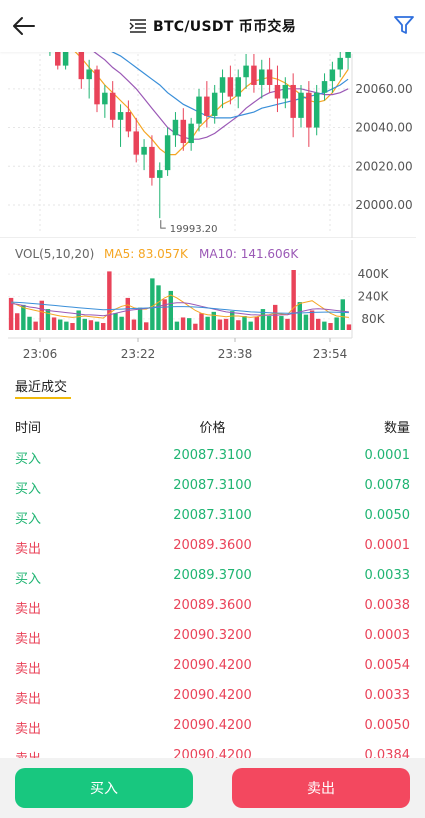 The height and width of the screenshot is (818, 425). What do you see at coordinates (235, 354) in the screenshot?
I see `time-axis-label: 23:38` at bounding box center [235, 354].